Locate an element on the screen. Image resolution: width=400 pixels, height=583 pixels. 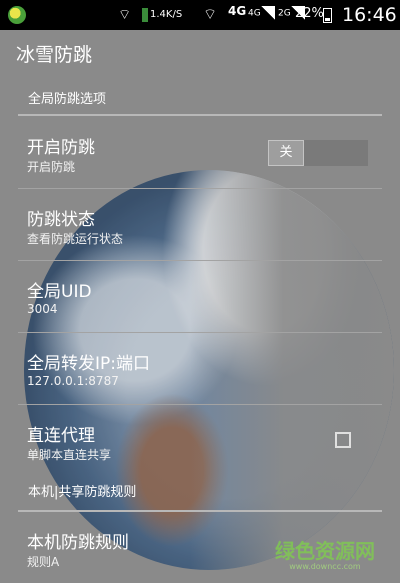
network-speed: 1.4K/S is located at coordinates (166, 14).